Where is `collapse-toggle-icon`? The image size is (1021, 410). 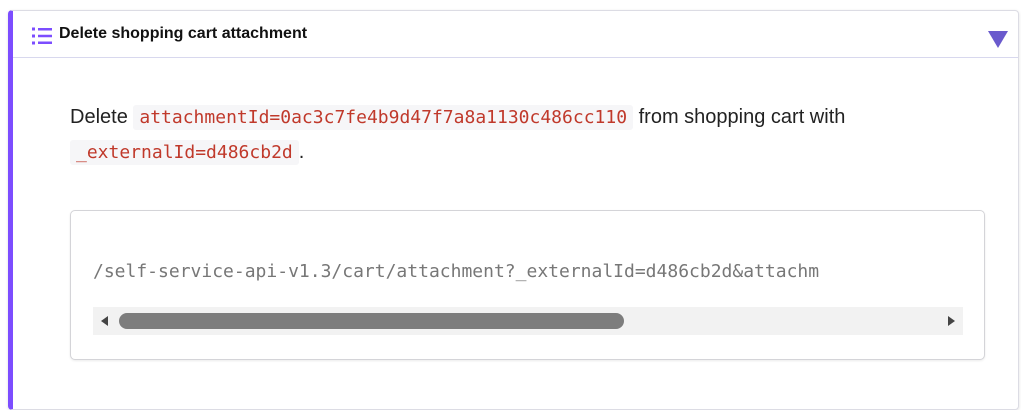 collapse-toggle-icon is located at coordinates (998, 39).